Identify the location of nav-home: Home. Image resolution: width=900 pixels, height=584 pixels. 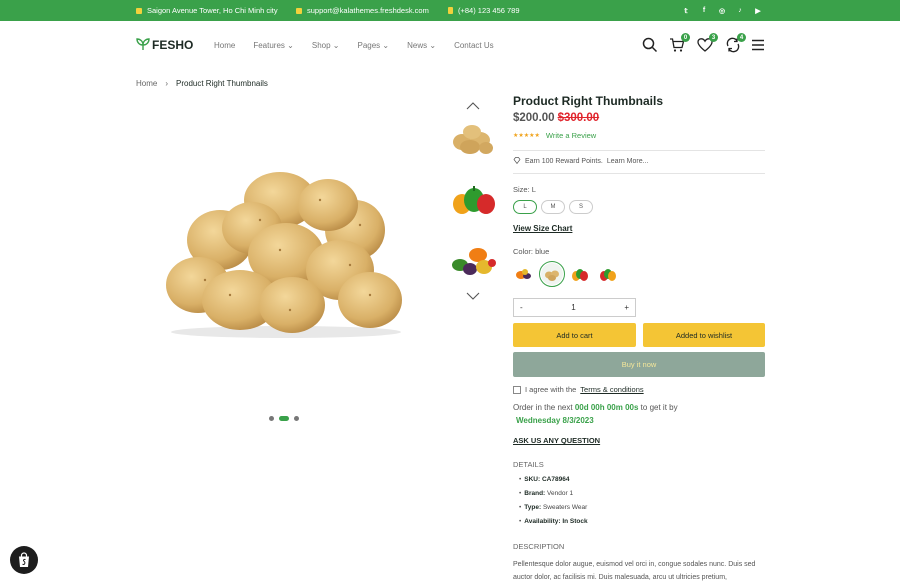
(224, 45).